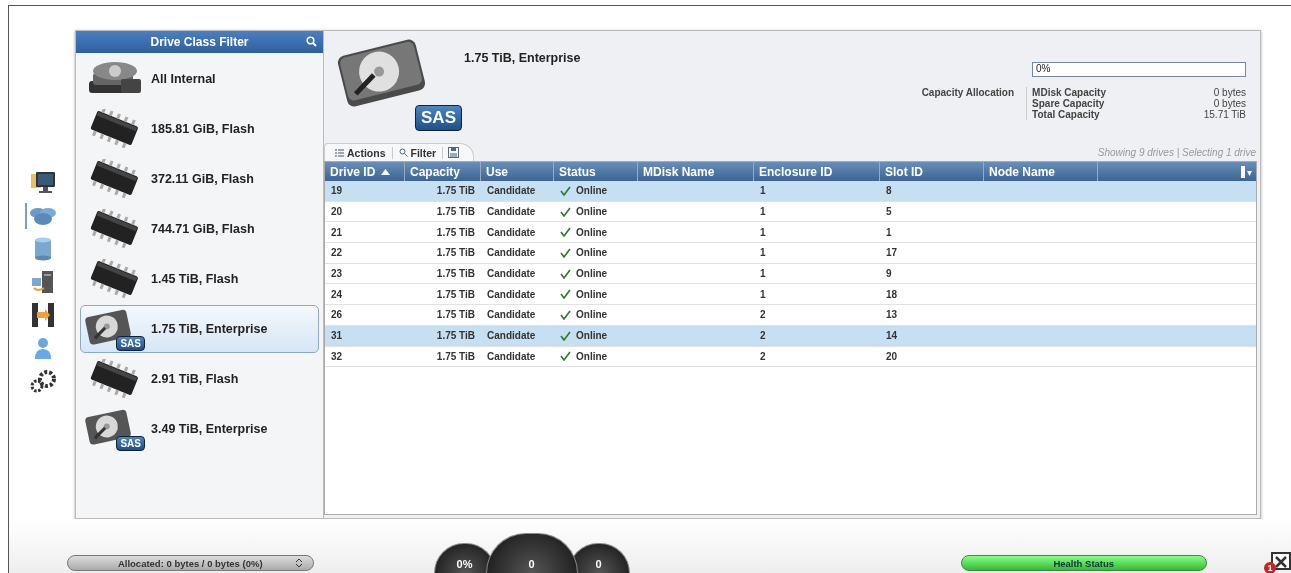 This screenshot has width=1291, height=573. I want to click on drive-class-item: SAS 3.49 TiB, Enterprise, so click(199, 429).